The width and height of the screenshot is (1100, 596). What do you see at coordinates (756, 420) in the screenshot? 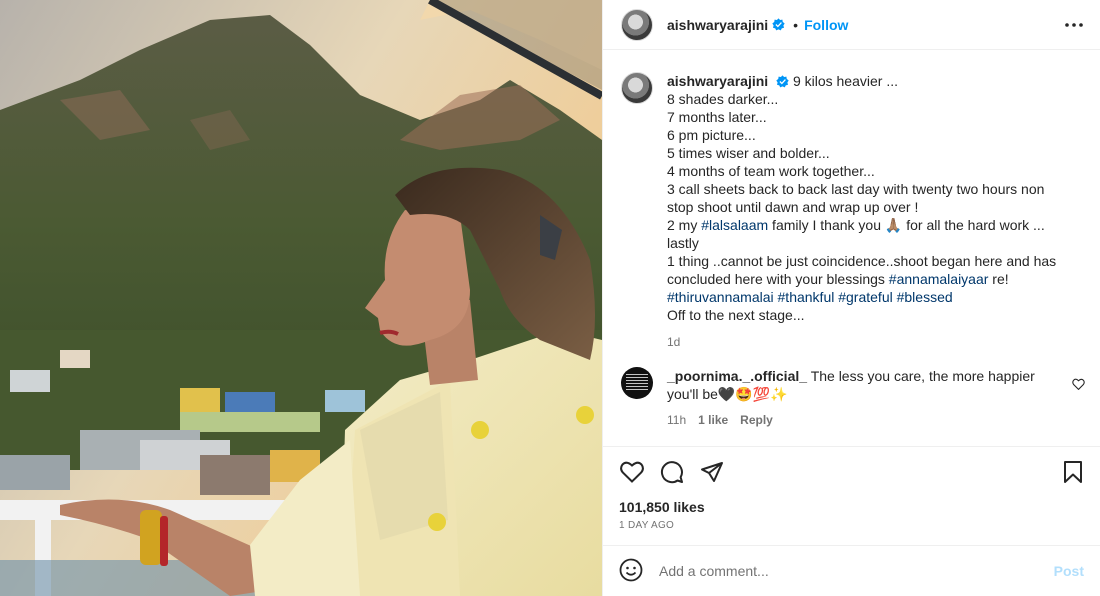
I see `reply-button: Reply` at bounding box center [756, 420].